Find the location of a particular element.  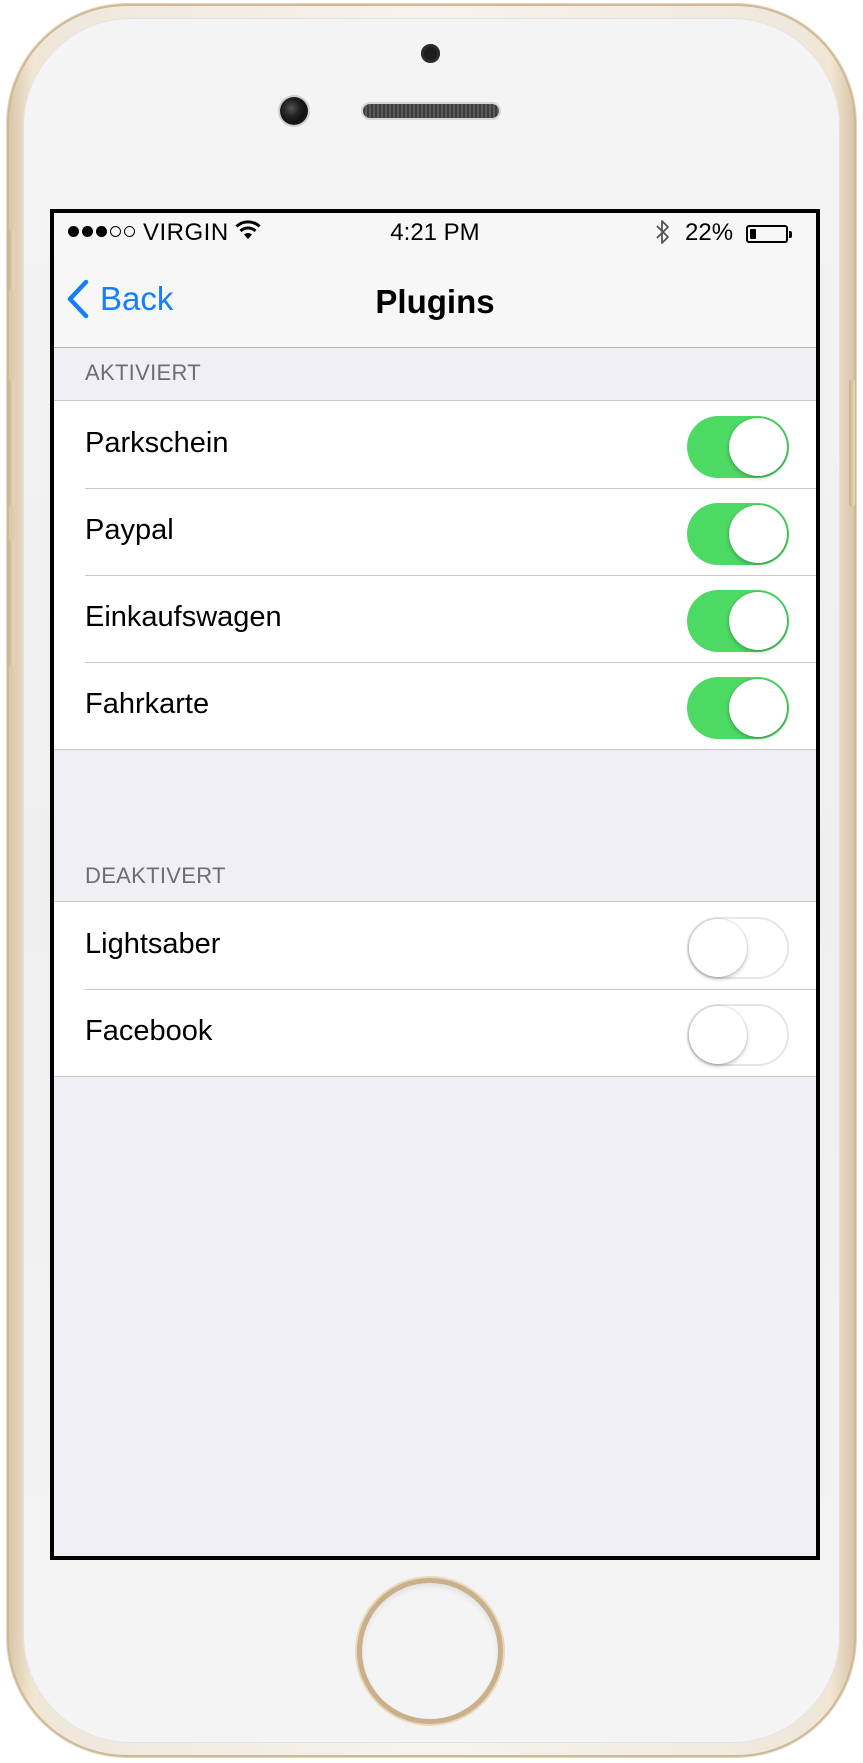

list-item: Fahrkarte is located at coordinates (435, 705).